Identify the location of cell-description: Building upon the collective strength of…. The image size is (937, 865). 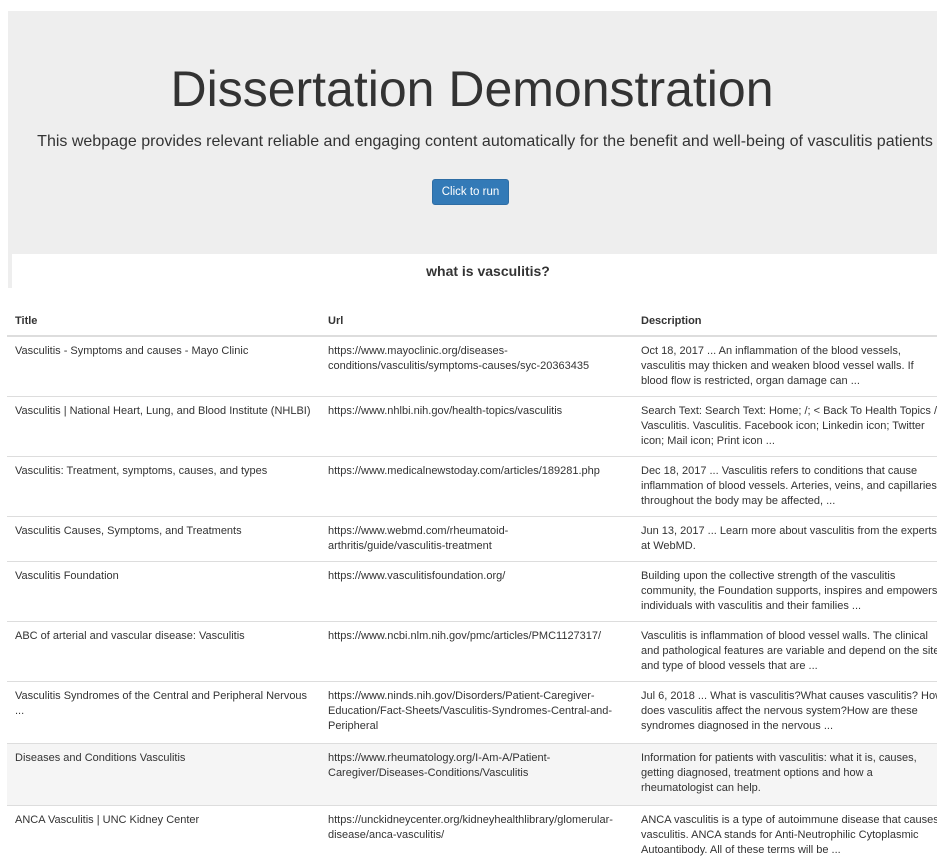
(785, 591).